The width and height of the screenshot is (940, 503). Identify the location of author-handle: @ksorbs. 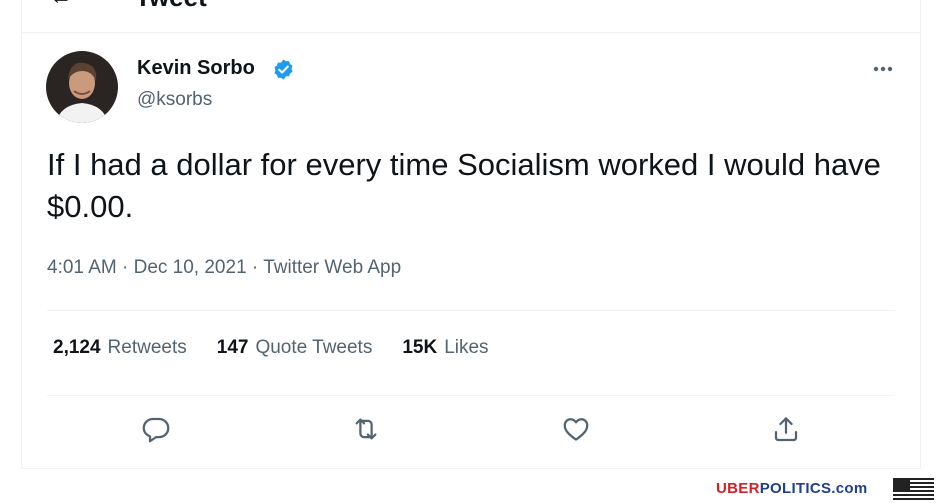
(174, 100).